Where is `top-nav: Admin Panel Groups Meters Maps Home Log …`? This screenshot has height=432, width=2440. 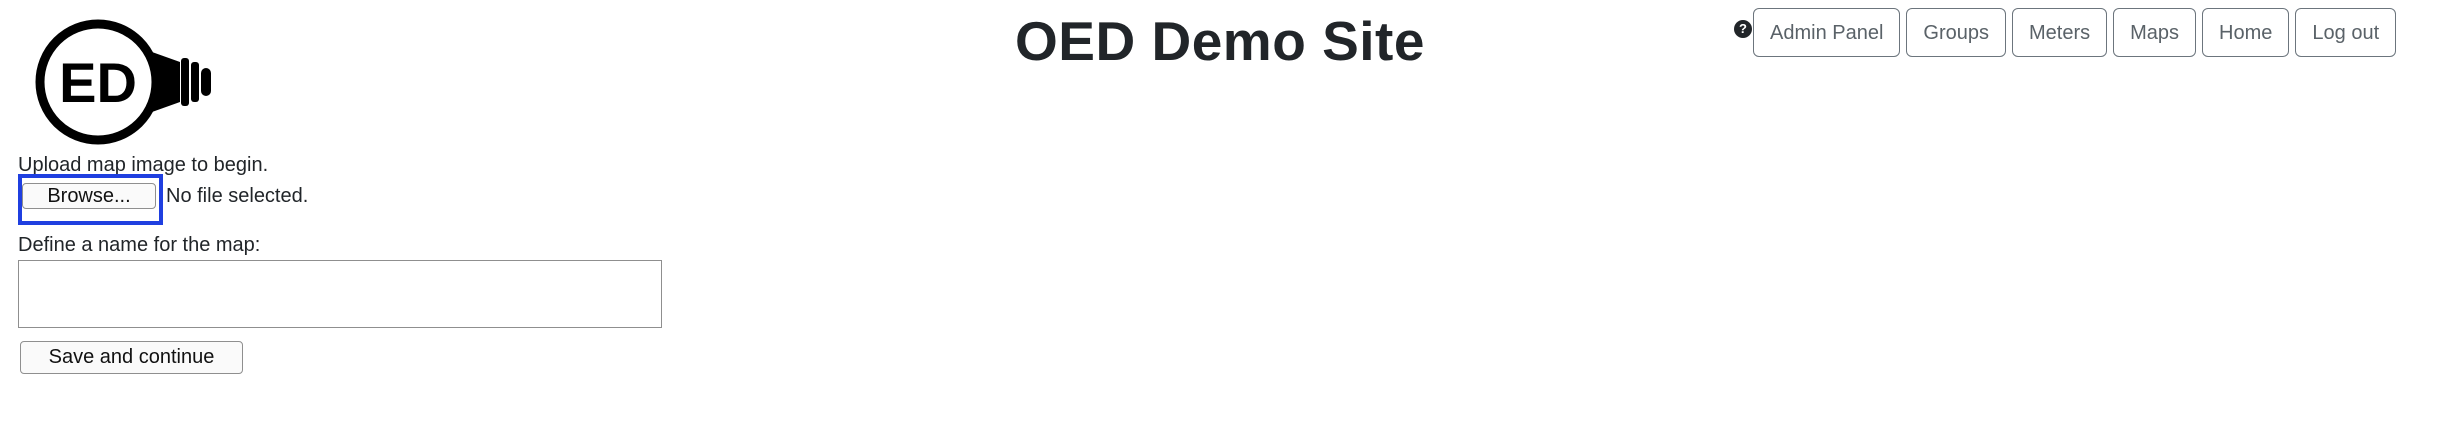 top-nav: Admin Panel Groups Meters Maps Home Log … is located at coordinates (2075, 32).